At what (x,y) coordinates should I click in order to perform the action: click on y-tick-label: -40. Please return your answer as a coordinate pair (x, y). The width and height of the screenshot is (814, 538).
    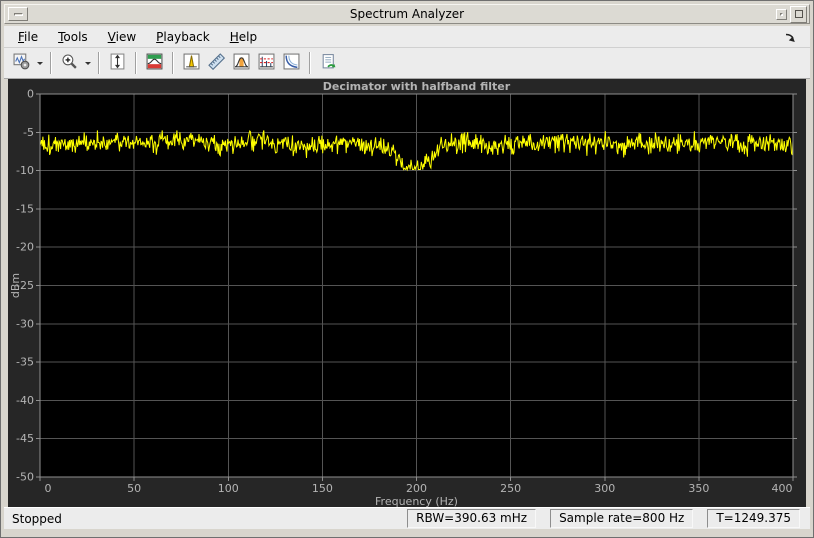
    Looking at the image, I should click on (25, 400).